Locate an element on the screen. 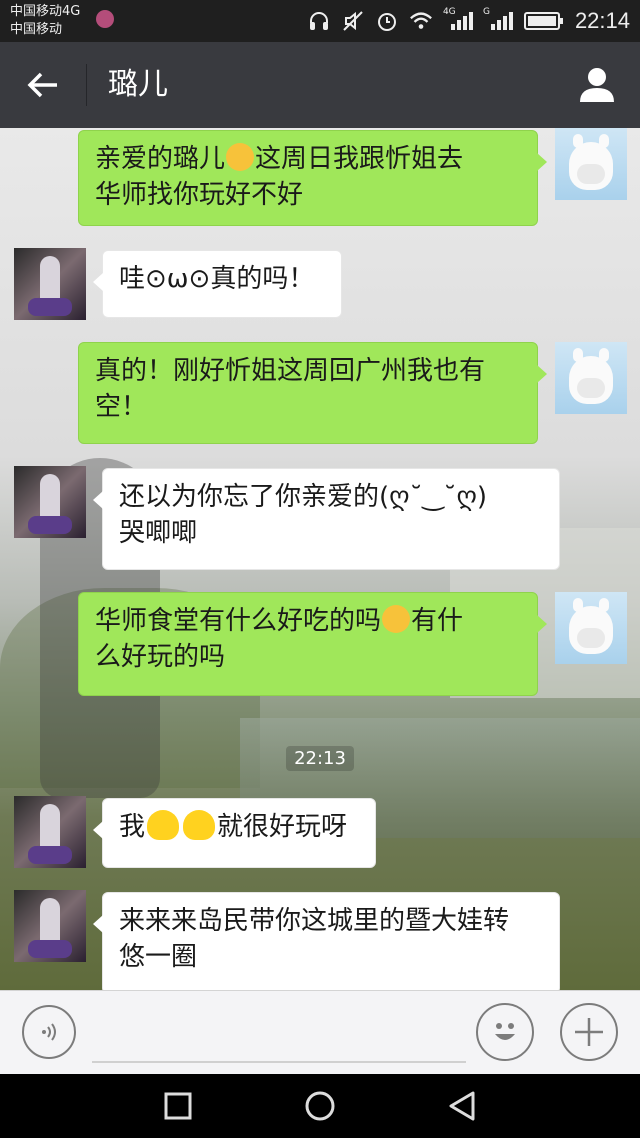  network-label-4g: 4G is located at coordinates (449, 12).